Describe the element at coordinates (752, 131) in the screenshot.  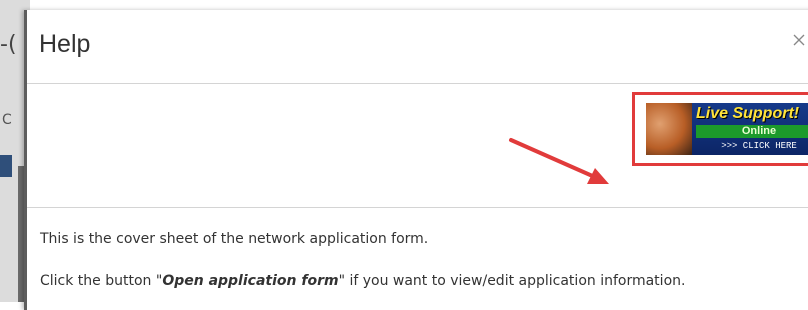
I see `online-status-badge: Online` at that location.